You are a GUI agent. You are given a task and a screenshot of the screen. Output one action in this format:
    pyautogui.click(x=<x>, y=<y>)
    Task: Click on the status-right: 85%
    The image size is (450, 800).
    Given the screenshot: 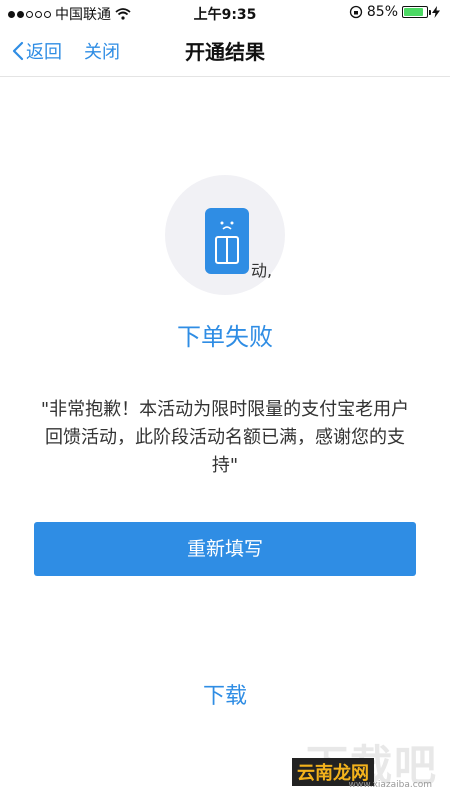 What is the action you would take?
    pyautogui.click(x=394, y=12)
    